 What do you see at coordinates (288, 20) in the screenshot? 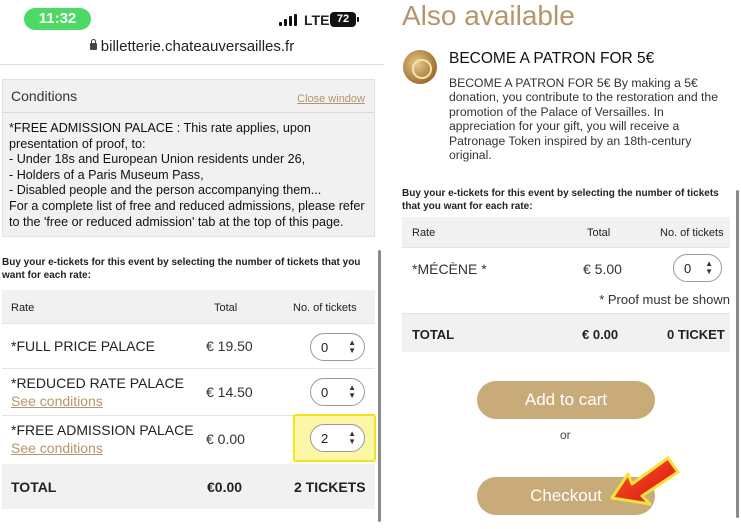
I see `signal-icon` at bounding box center [288, 20].